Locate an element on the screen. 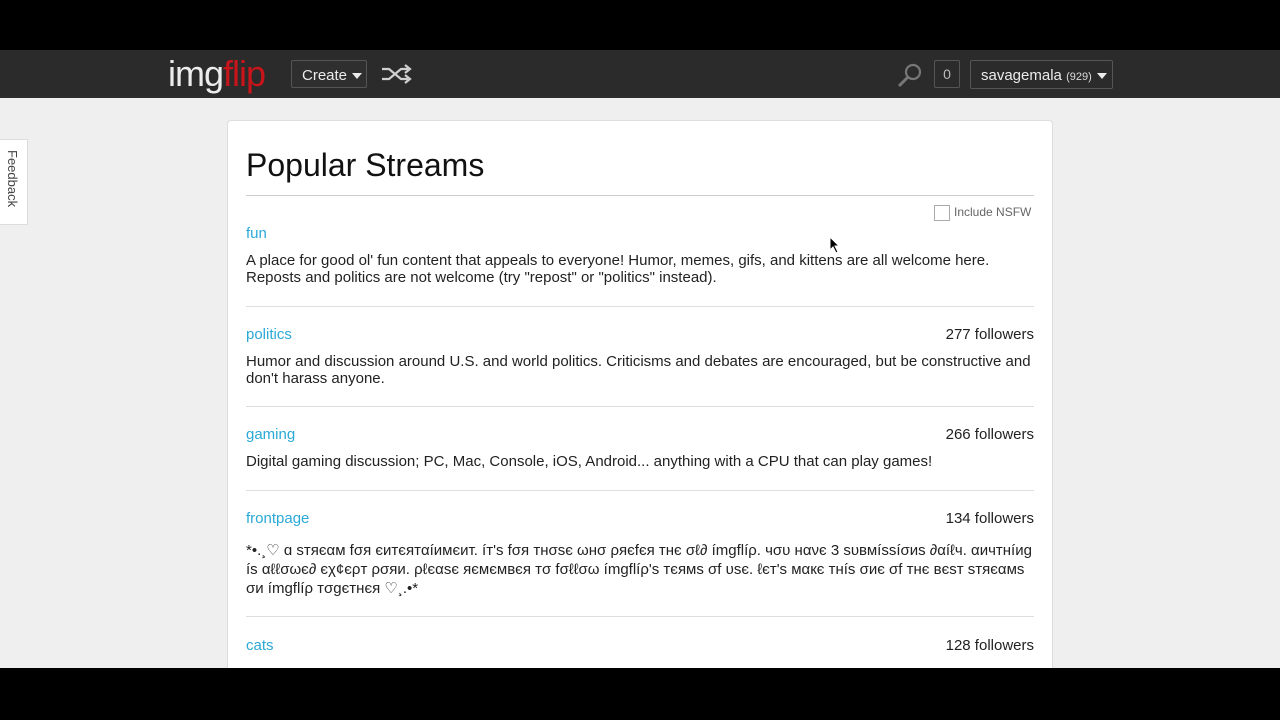 This screenshot has width=1280, height=720. create-button: Create is located at coordinates (329, 74).